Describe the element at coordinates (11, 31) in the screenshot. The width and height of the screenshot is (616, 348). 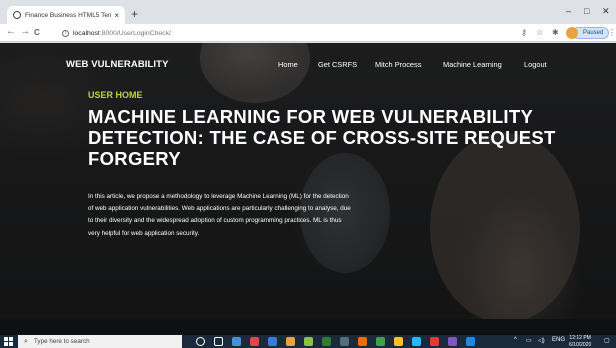
I see `back-button: ←` at that location.